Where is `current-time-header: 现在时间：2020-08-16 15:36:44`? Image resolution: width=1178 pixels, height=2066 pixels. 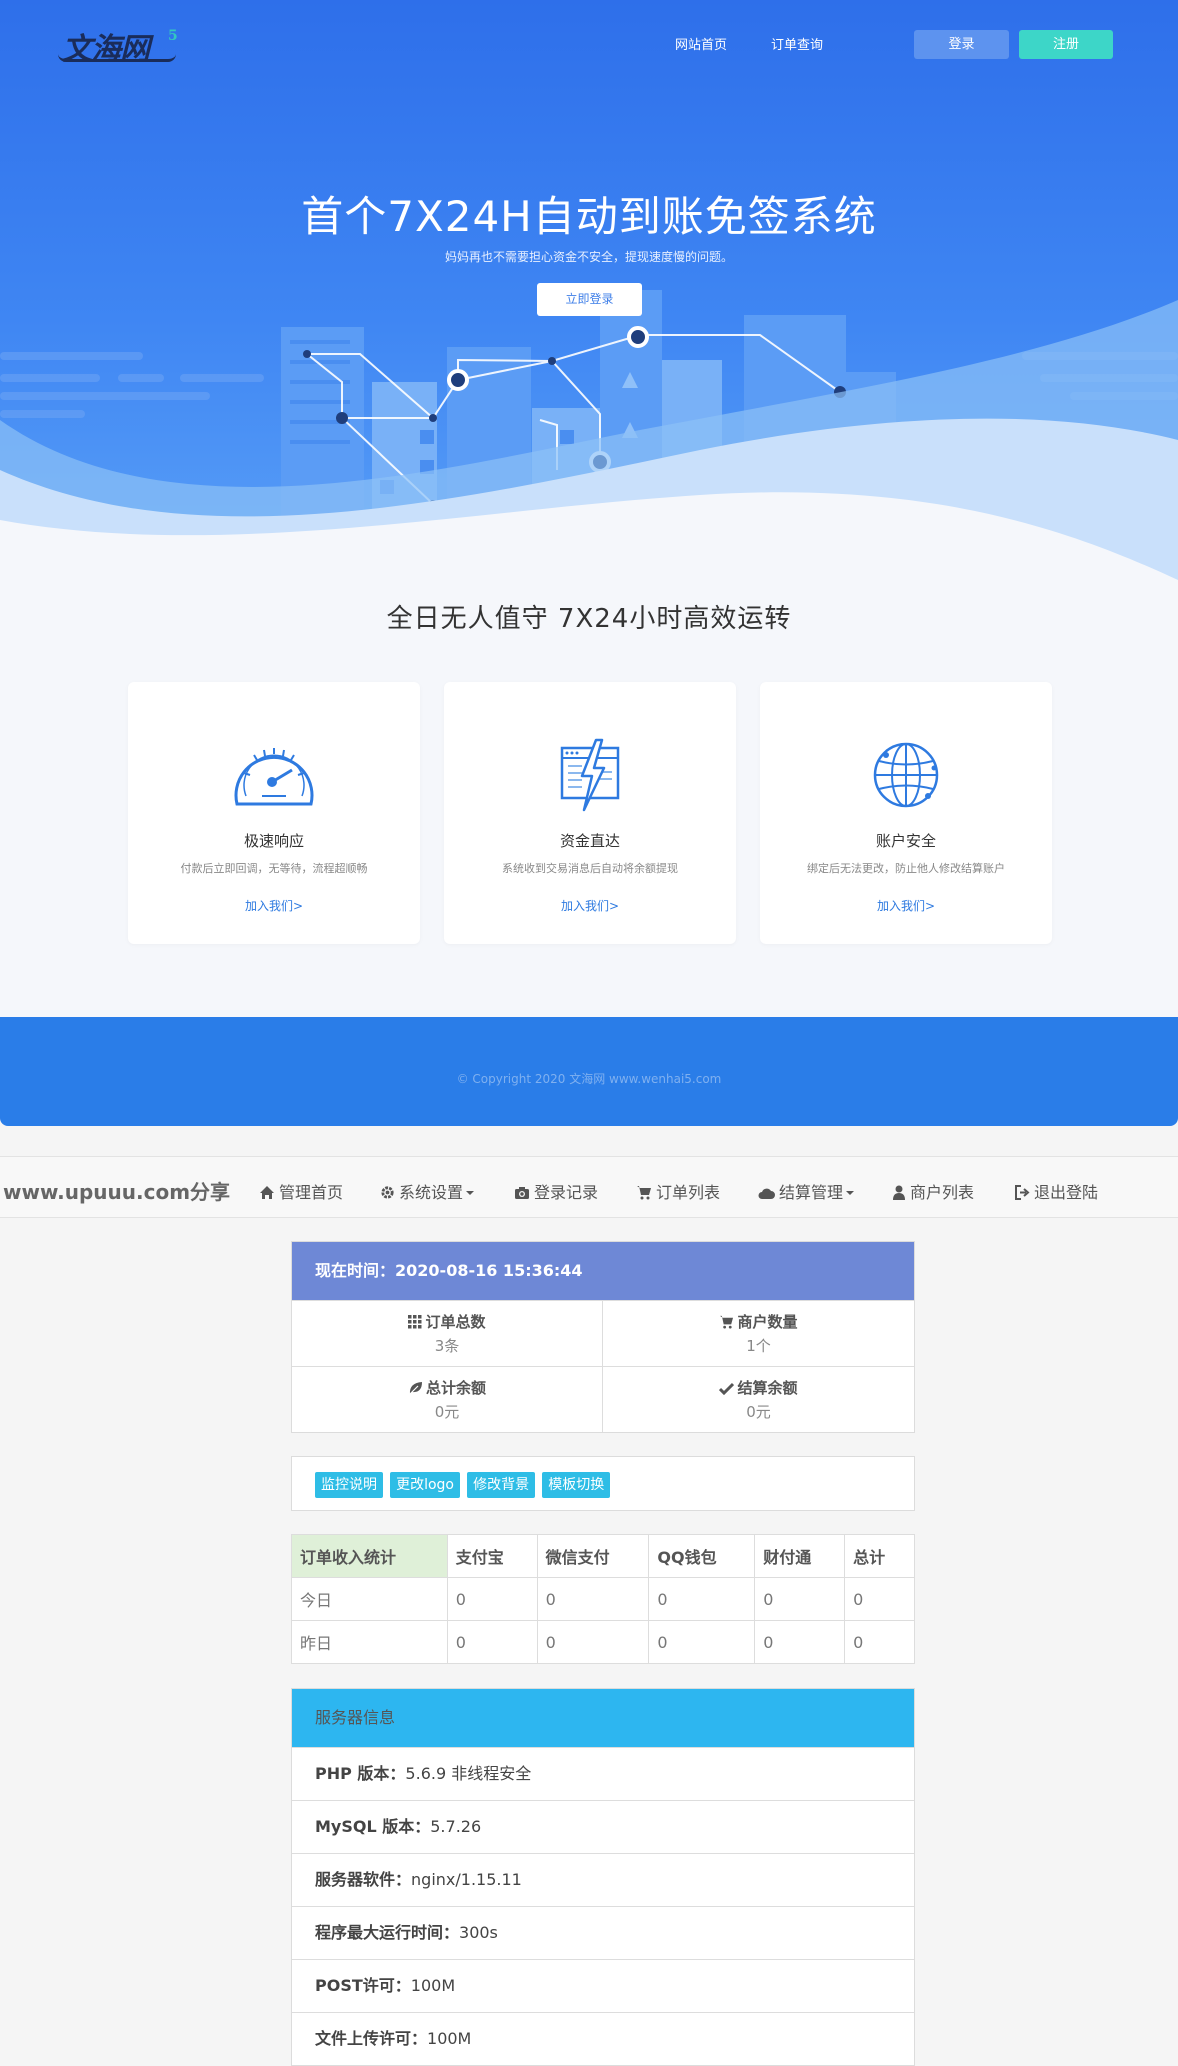 current-time-header: 现在时间：2020-08-16 15:36:44 is located at coordinates (603, 1271).